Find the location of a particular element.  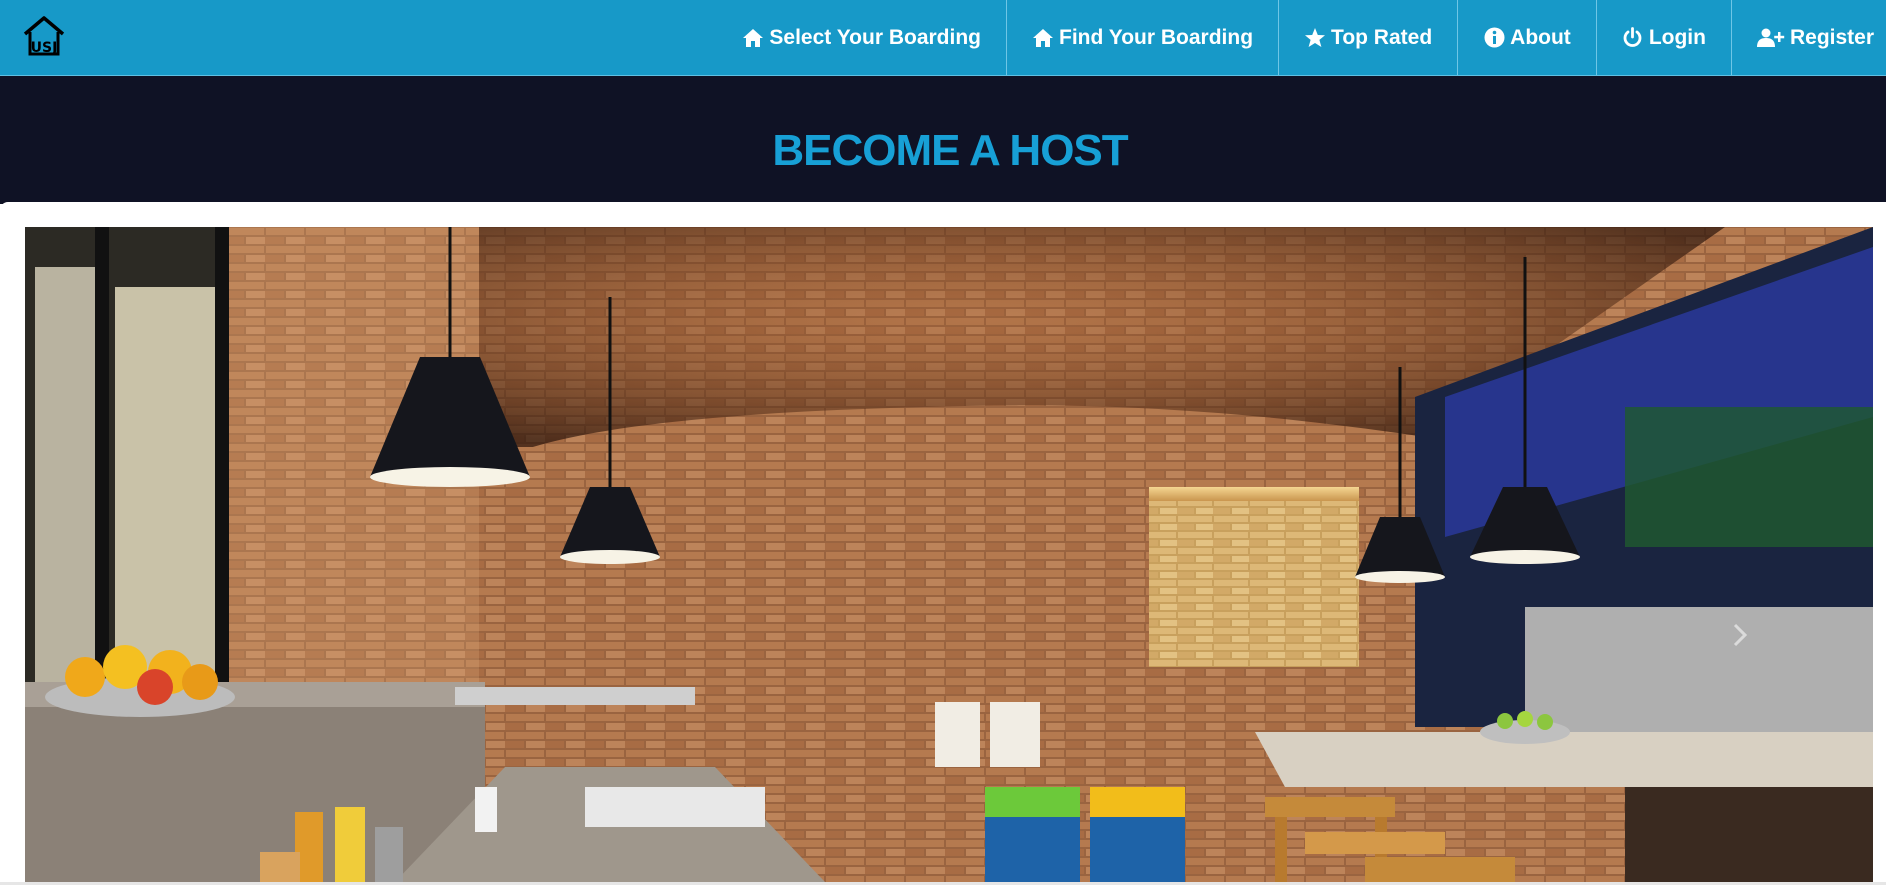

power-icon is located at coordinates (1633, 38).